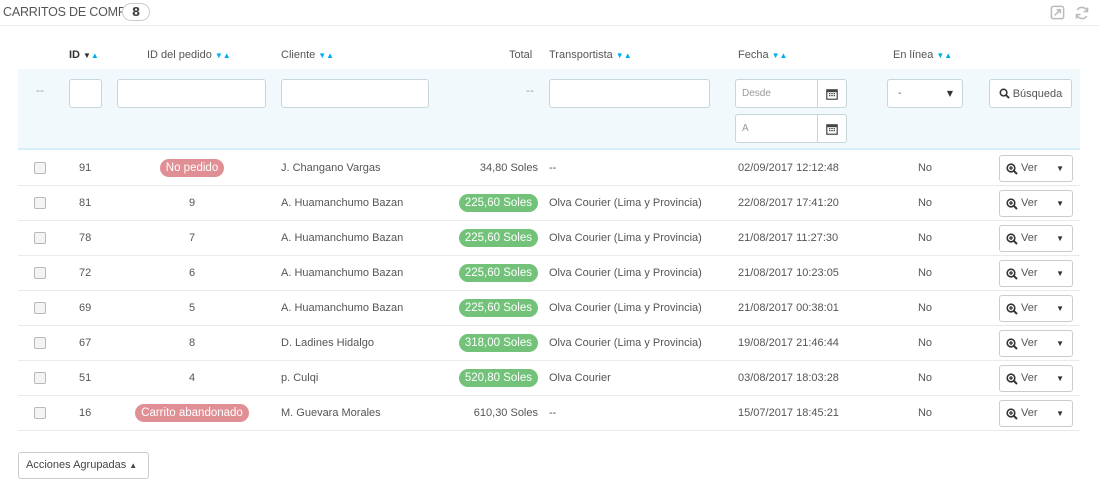 This screenshot has width=1100, height=493. Describe the element at coordinates (788, 413) in the screenshot. I see `date-cell: 15/07/2017 18:45:21` at that location.